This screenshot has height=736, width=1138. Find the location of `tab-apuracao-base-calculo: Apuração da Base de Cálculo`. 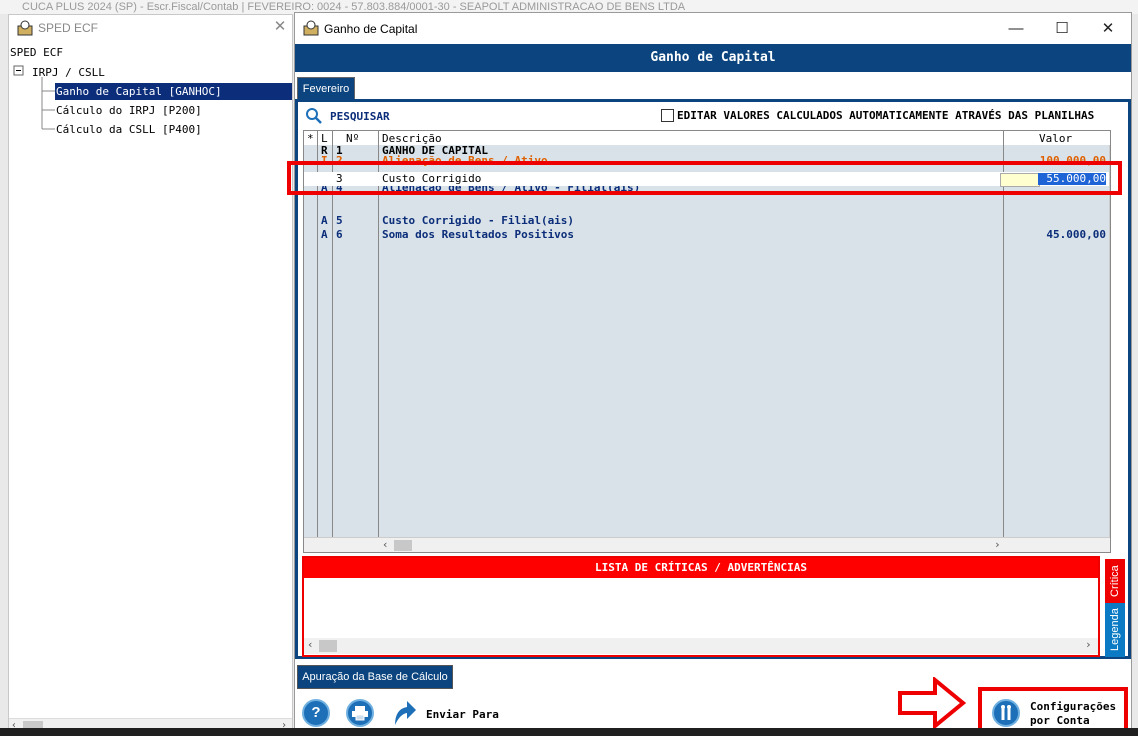

tab-apuracao-base-calculo: Apuração da Base de Cálculo is located at coordinates (375, 677).